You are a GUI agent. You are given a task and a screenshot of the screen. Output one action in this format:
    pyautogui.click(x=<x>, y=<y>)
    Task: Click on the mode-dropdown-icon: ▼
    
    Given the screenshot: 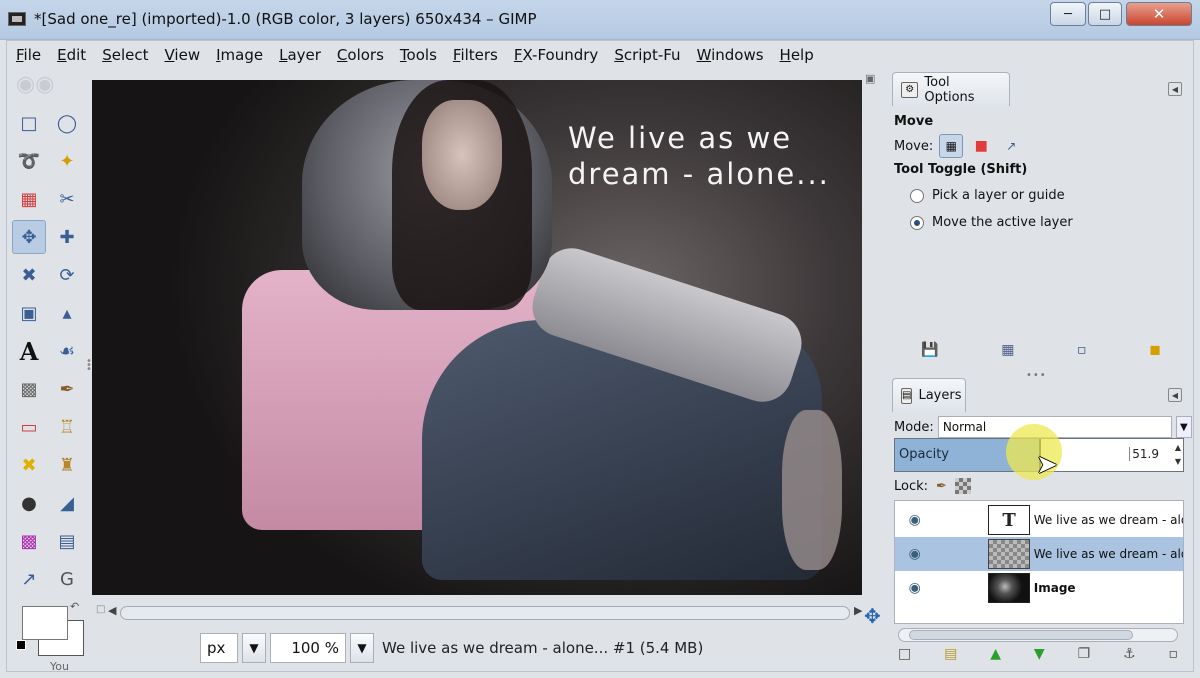 What is the action you would take?
    pyautogui.click(x=1183, y=427)
    